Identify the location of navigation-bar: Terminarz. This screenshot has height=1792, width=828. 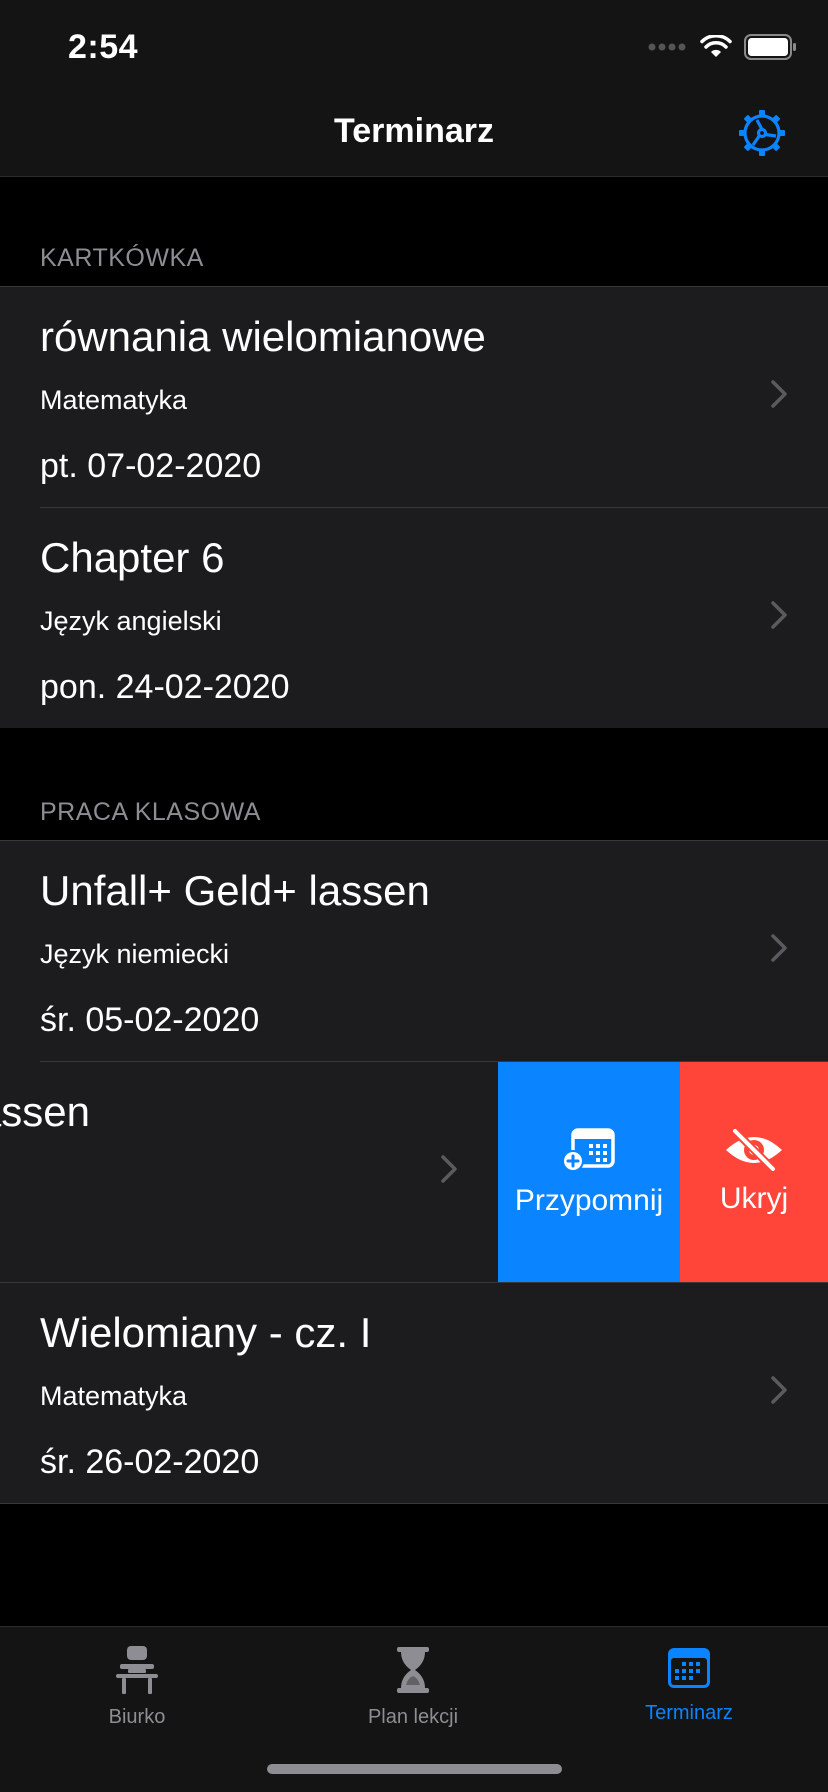
(414, 136).